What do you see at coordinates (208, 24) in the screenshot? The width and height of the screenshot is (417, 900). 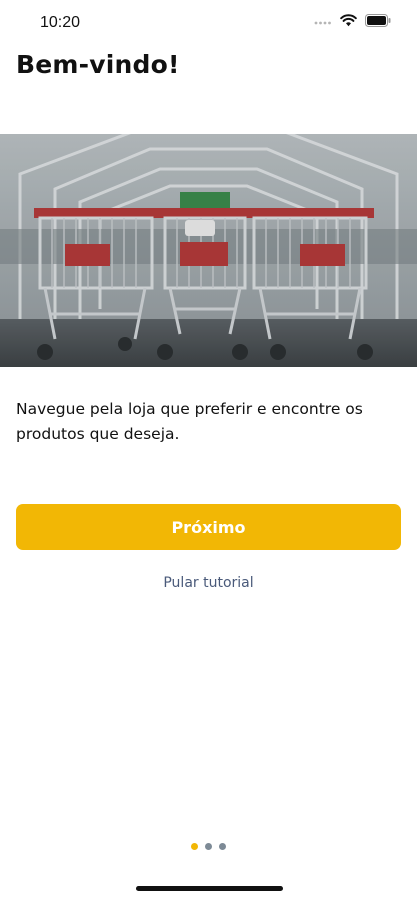 I see `status-bar: 10:20` at bounding box center [208, 24].